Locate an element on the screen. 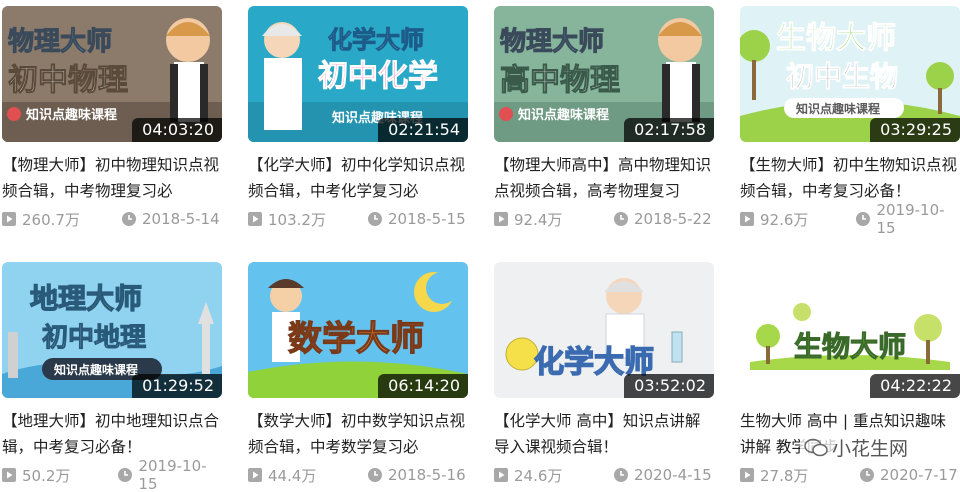  video-thumbnail: 数学大师 06:14:20 is located at coordinates (358, 330).